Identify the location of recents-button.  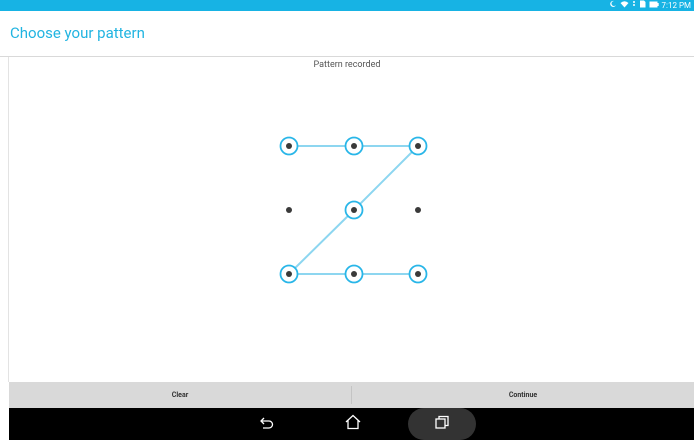
(442, 424).